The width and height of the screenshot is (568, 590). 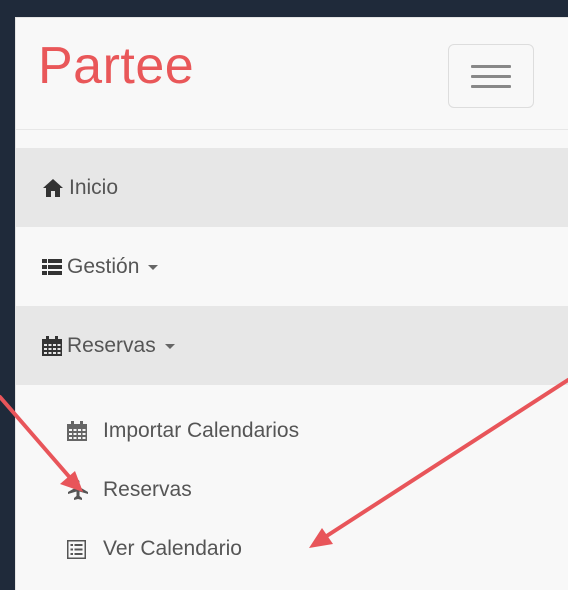 I want to click on nav-item-inicio: Inicio, so click(x=292, y=187).